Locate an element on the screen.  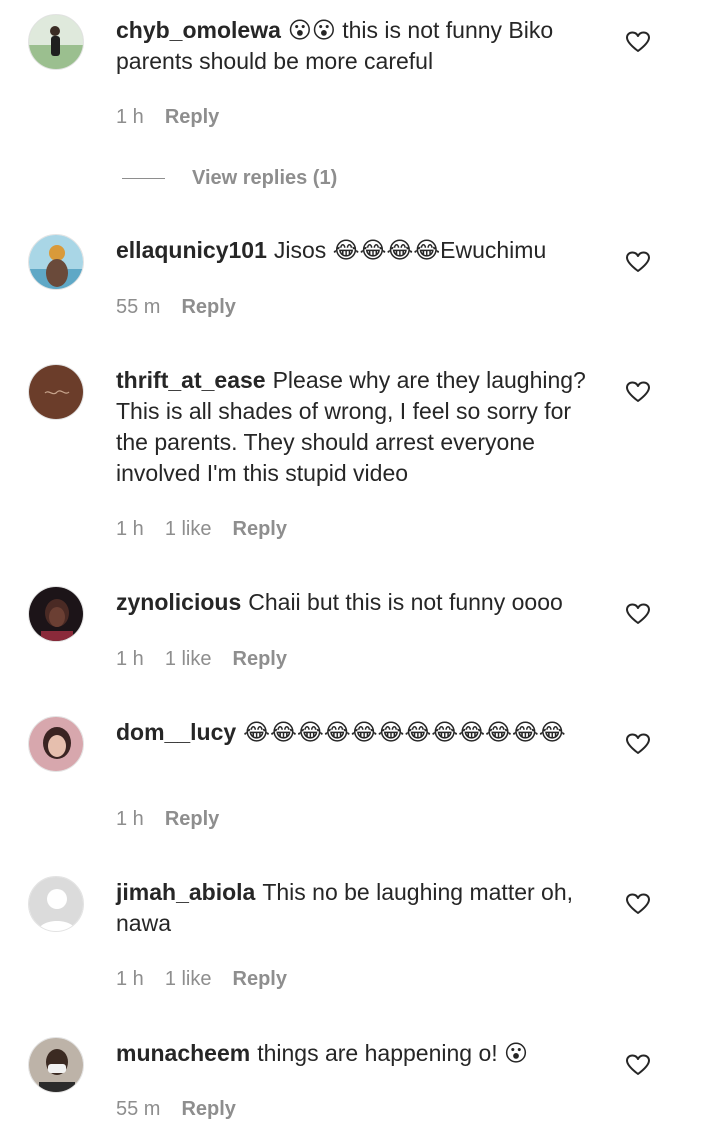
comment-text: Jisos 😂😂😂😂Ewuchimu is located at coordinates (410, 250).